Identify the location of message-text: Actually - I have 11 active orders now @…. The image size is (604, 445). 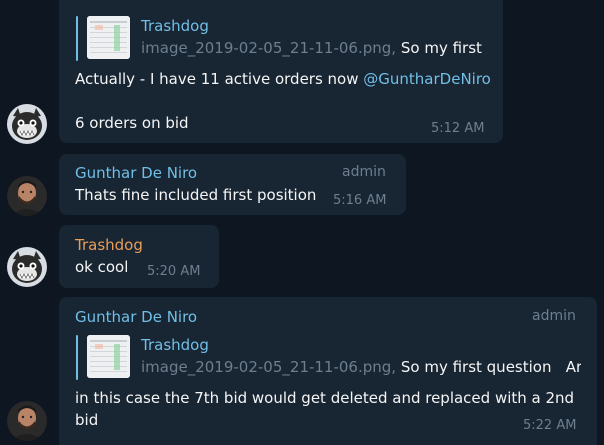
(283, 79).